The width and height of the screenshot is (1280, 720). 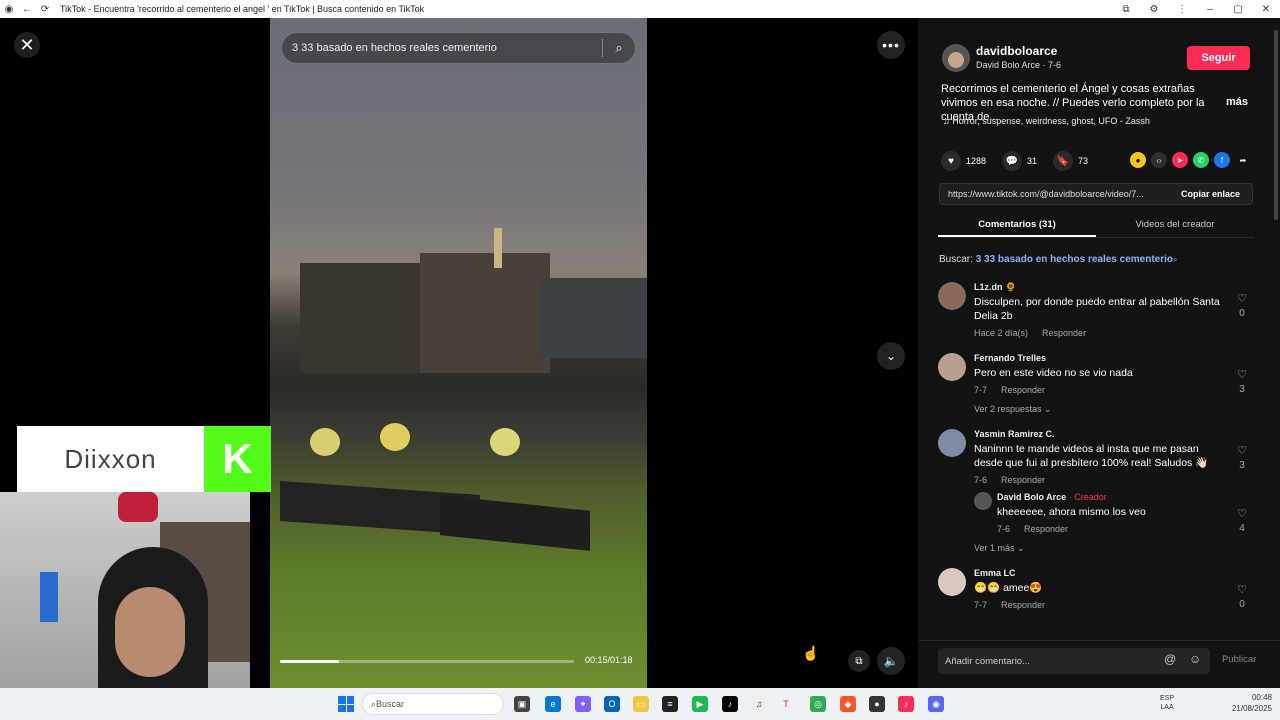 I want to click on app-icon: ●, so click(x=877, y=704).